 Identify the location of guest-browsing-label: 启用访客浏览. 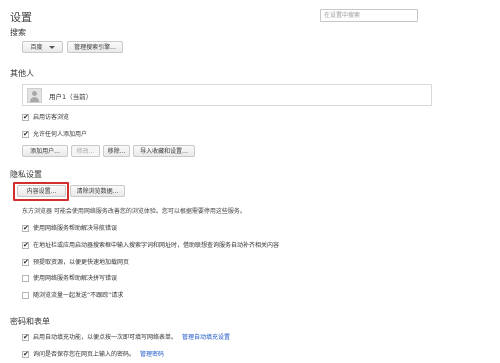
(51, 117).